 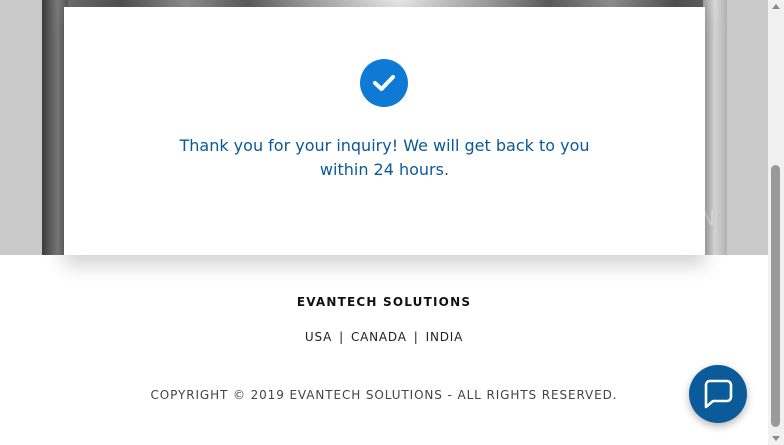 I want to click on checkmark-icon, so click(x=384, y=83).